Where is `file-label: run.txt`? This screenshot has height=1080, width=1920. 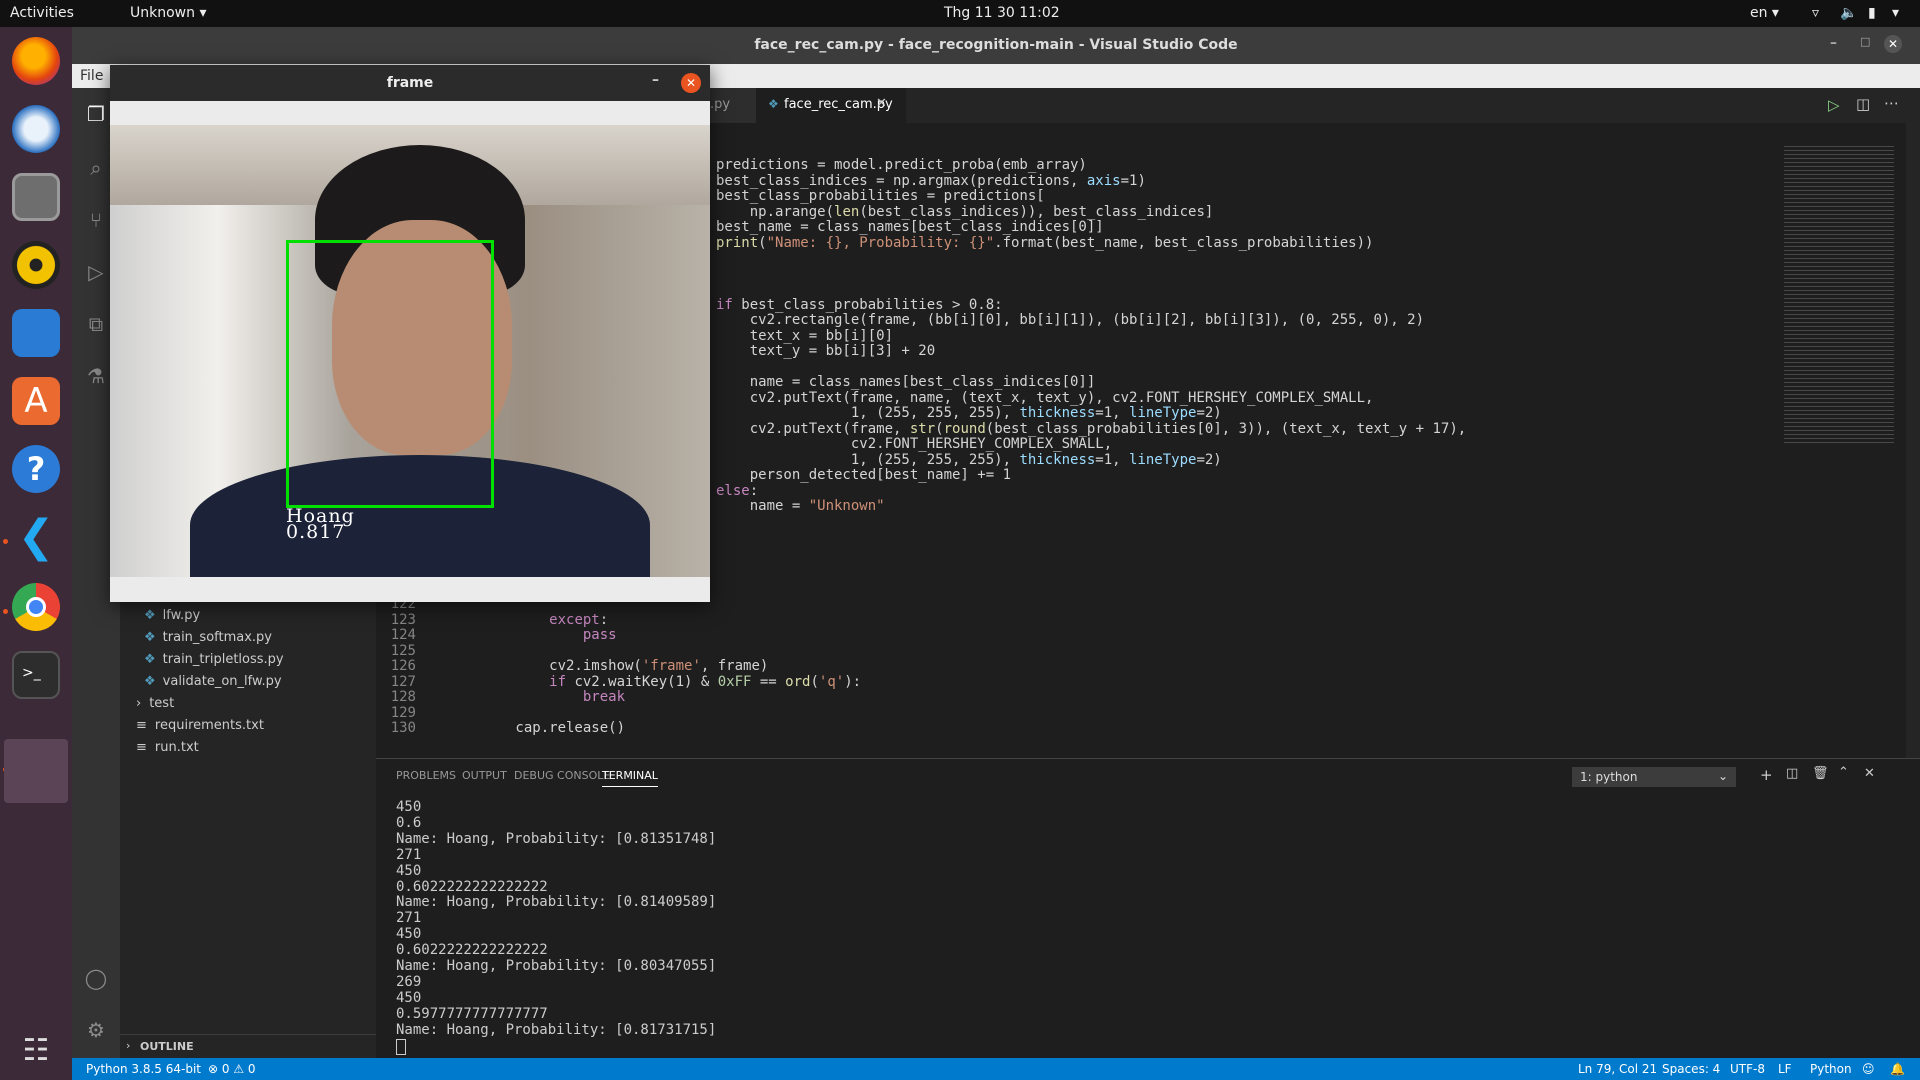 file-label: run.txt is located at coordinates (176, 747).